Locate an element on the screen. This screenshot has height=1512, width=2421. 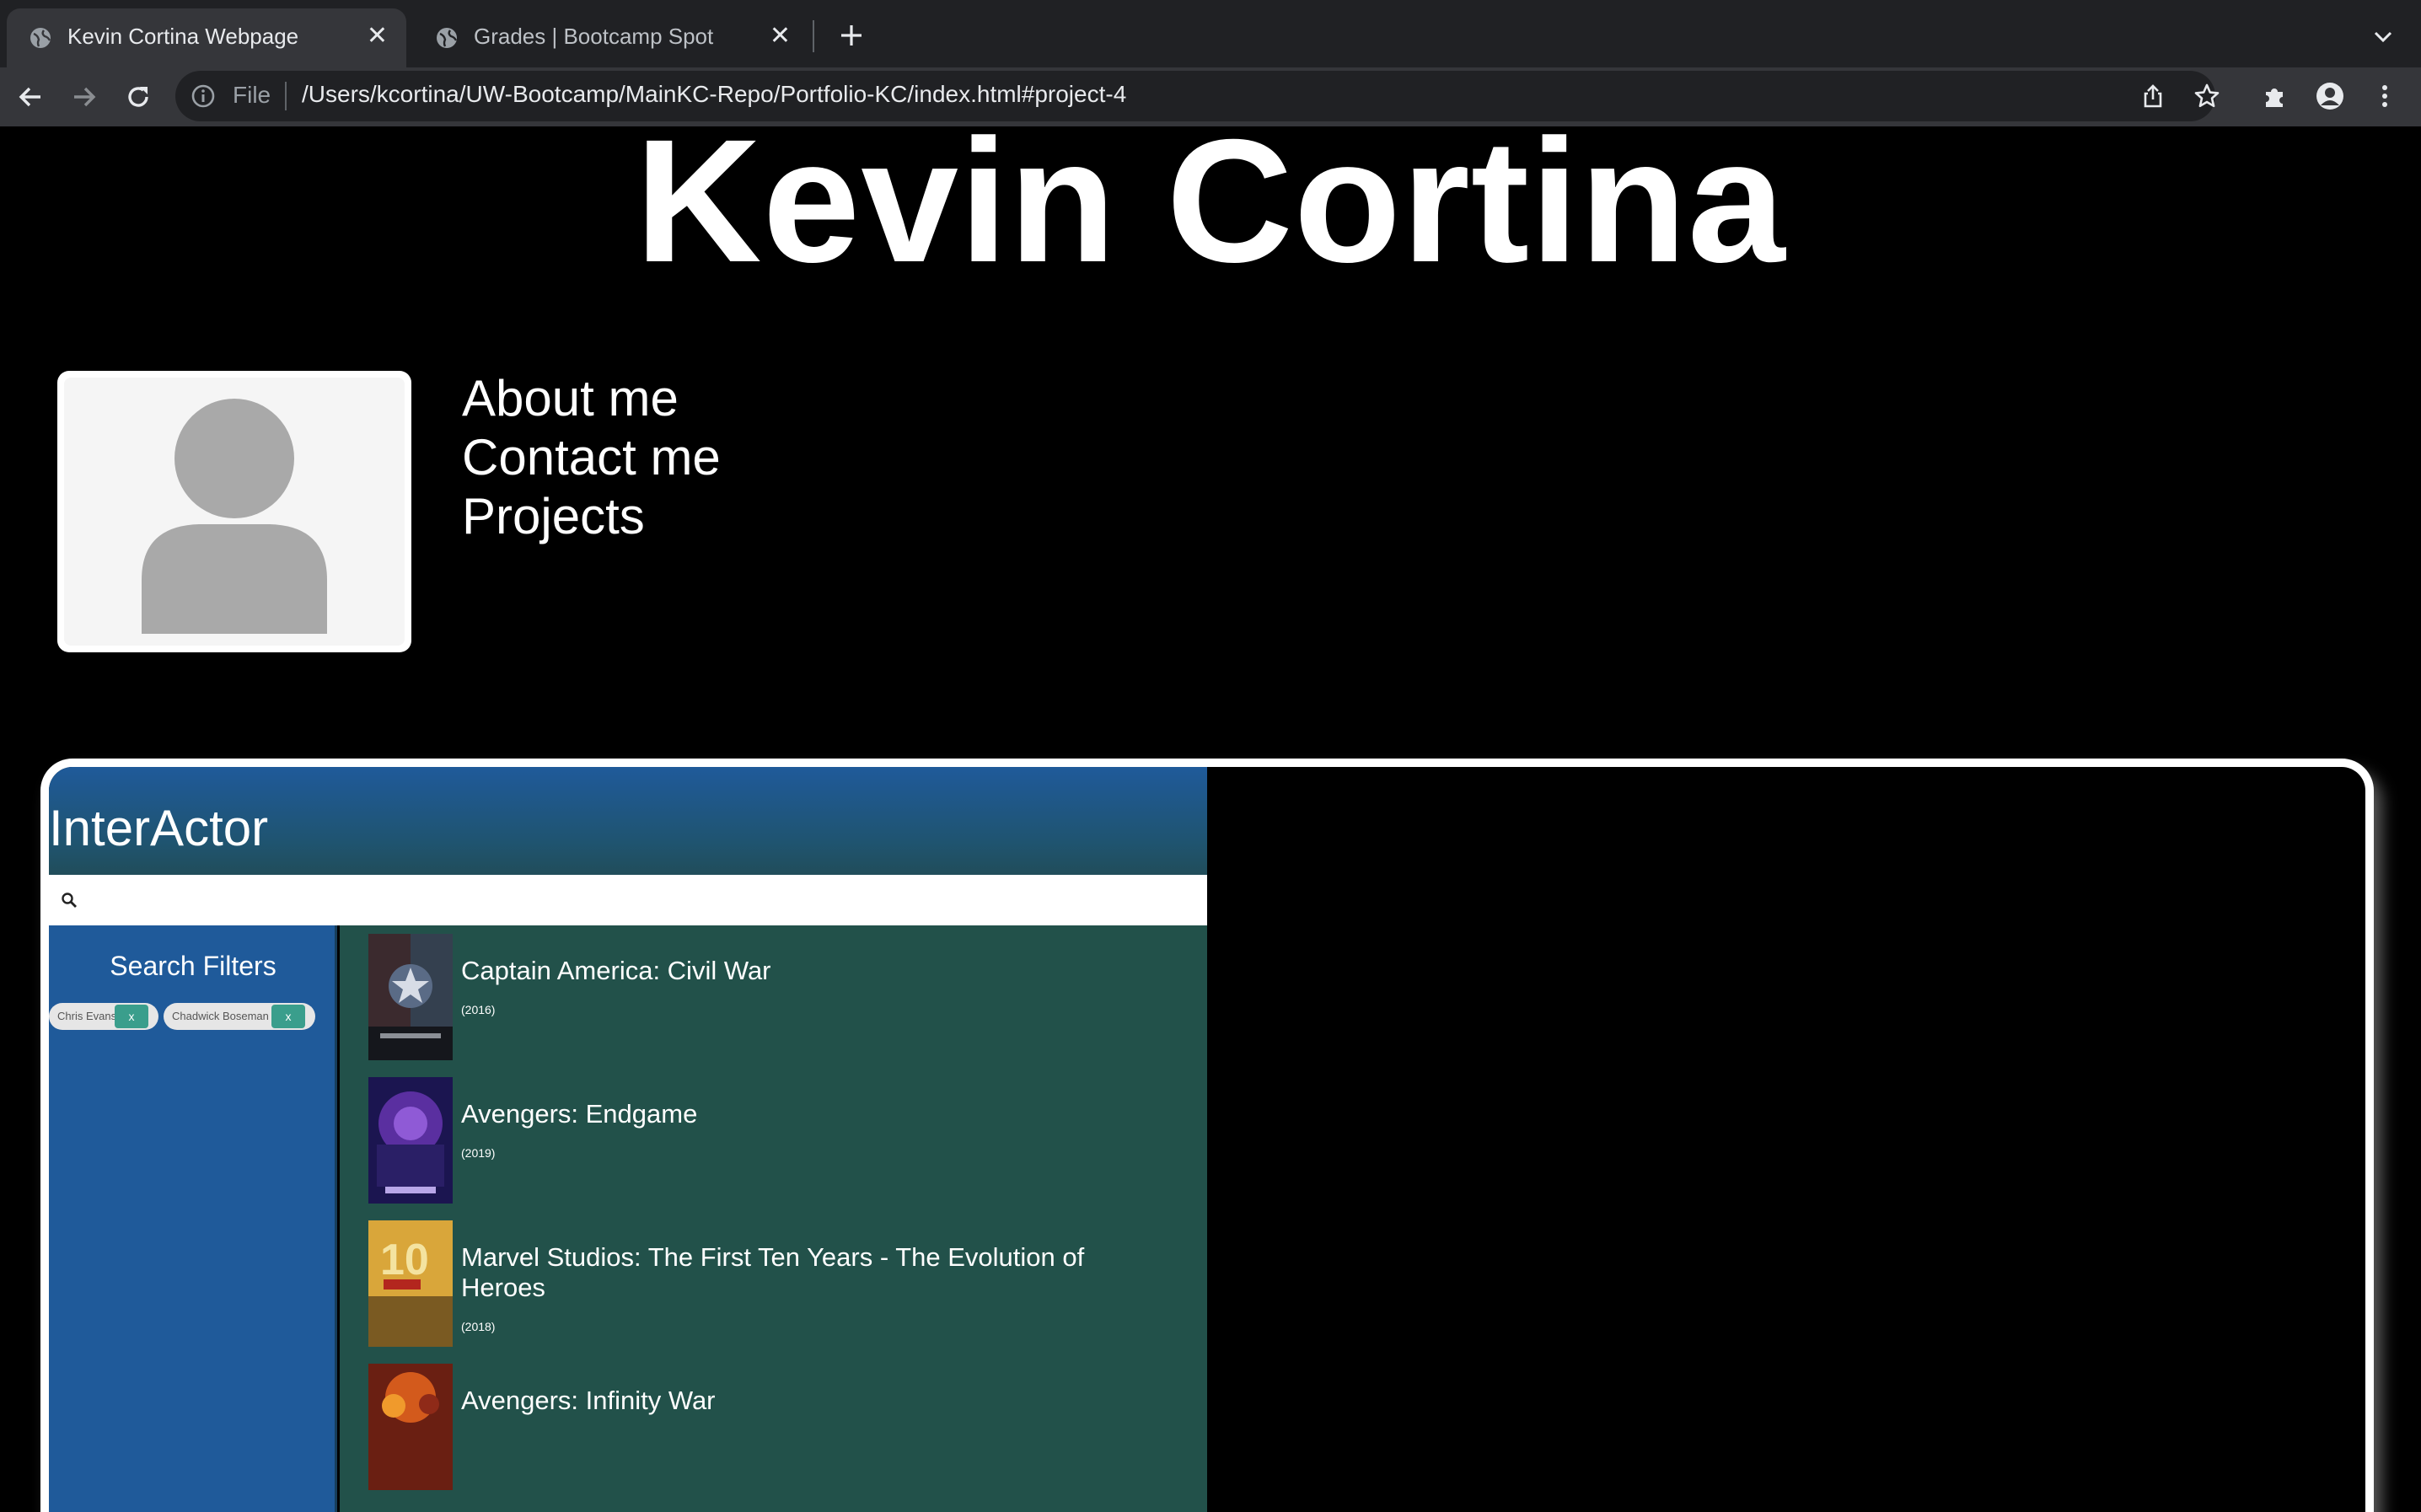
page-title: Kevin Cortina is located at coordinates (1210, 212).